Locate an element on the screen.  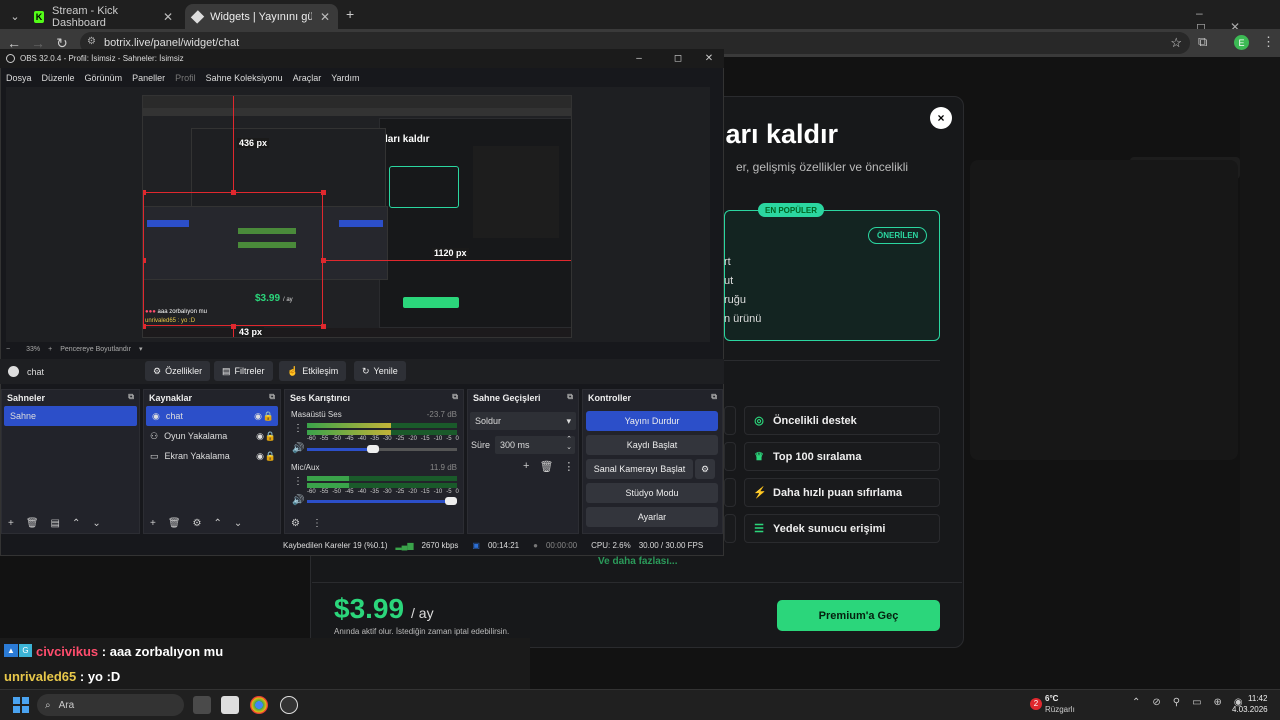
gear-icon: ⚙ is located at coordinates (197, 523).